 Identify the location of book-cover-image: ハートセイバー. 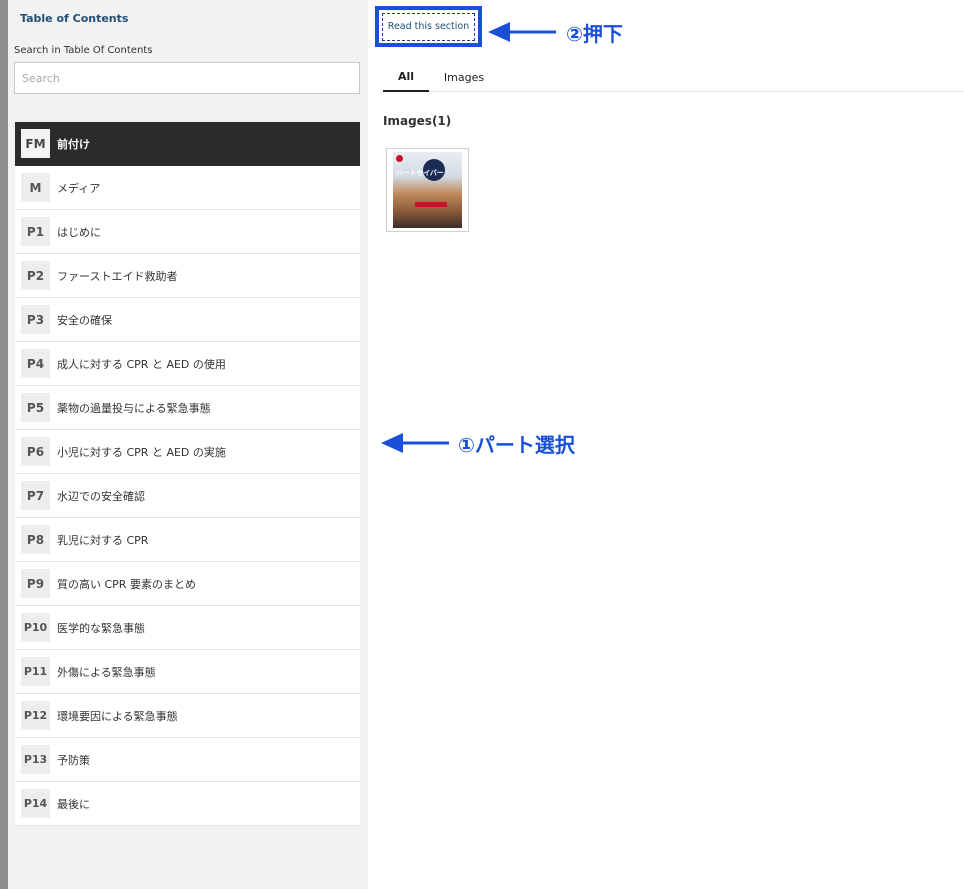
(427, 190).